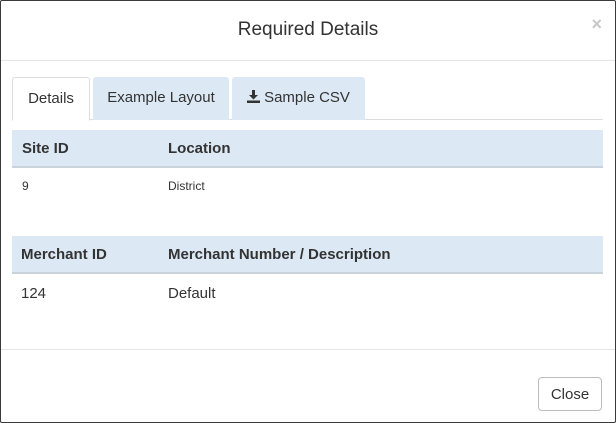 The height and width of the screenshot is (423, 616). Describe the element at coordinates (192, 293) in the screenshot. I see `merchant-description-cell: Default` at that location.